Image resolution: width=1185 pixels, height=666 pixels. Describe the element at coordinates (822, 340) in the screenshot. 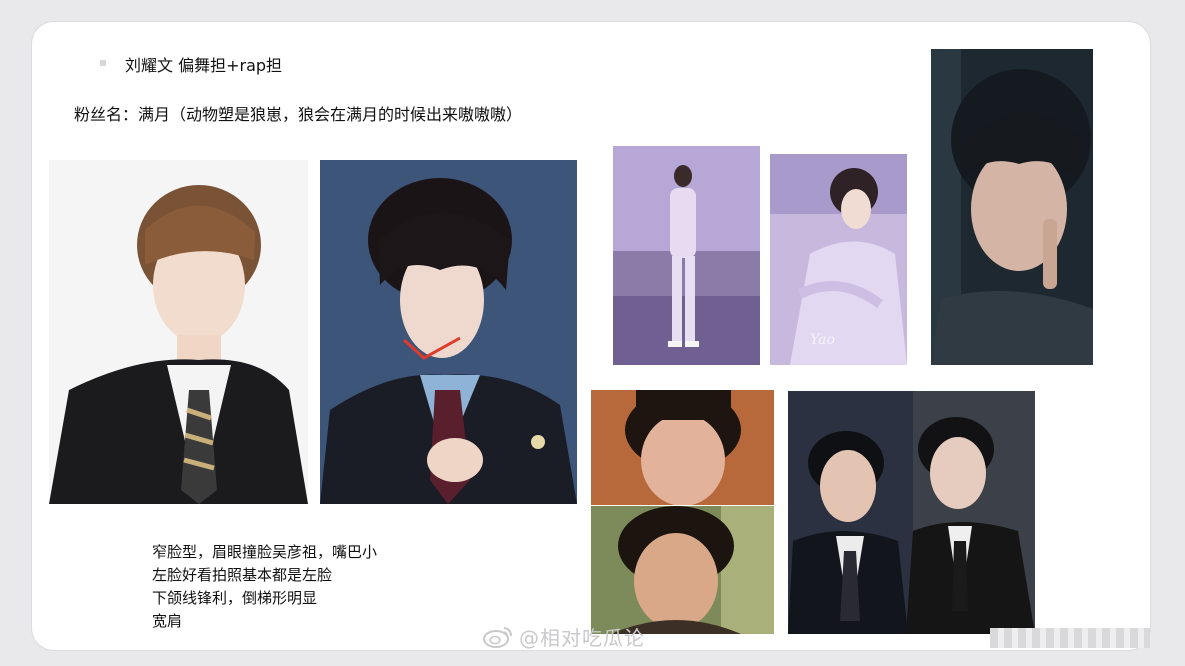

I see `svg-text: Yao` at that location.